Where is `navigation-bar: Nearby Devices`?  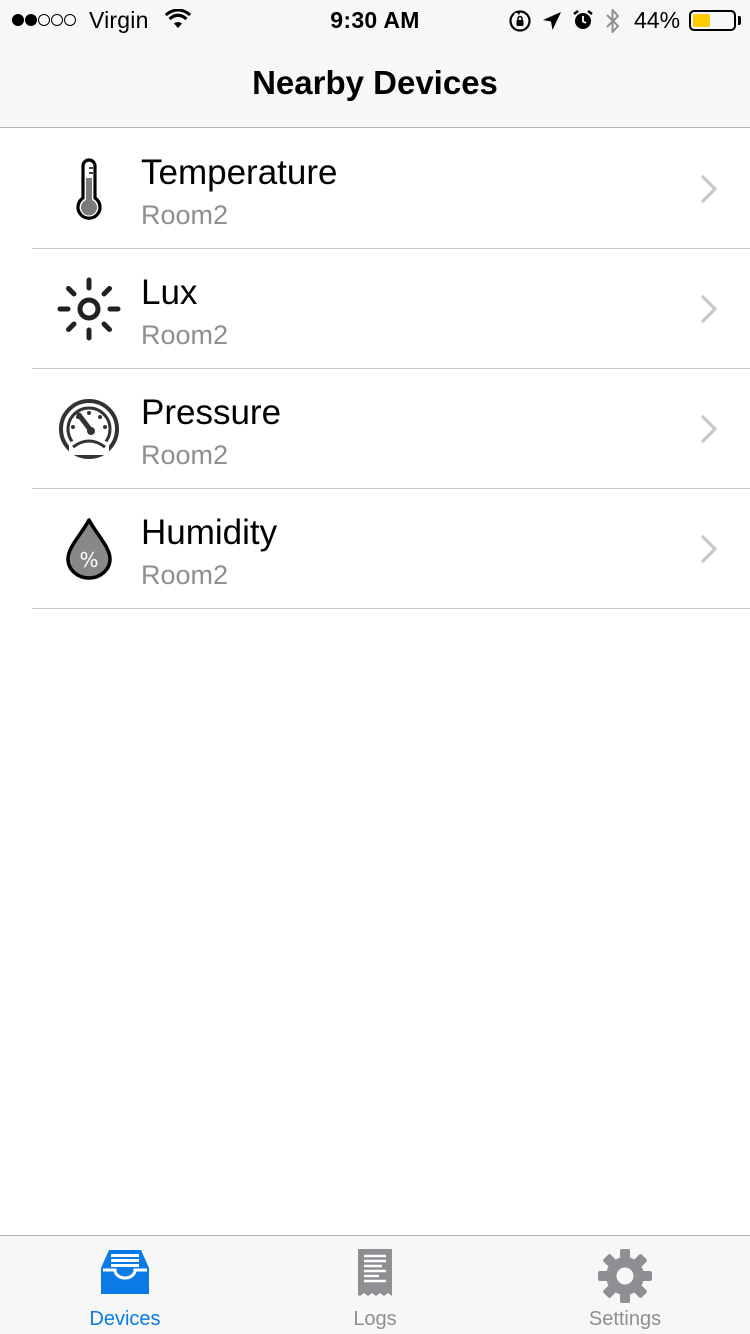
navigation-bar: Nearby Devices is located at coordinates (375, 84).